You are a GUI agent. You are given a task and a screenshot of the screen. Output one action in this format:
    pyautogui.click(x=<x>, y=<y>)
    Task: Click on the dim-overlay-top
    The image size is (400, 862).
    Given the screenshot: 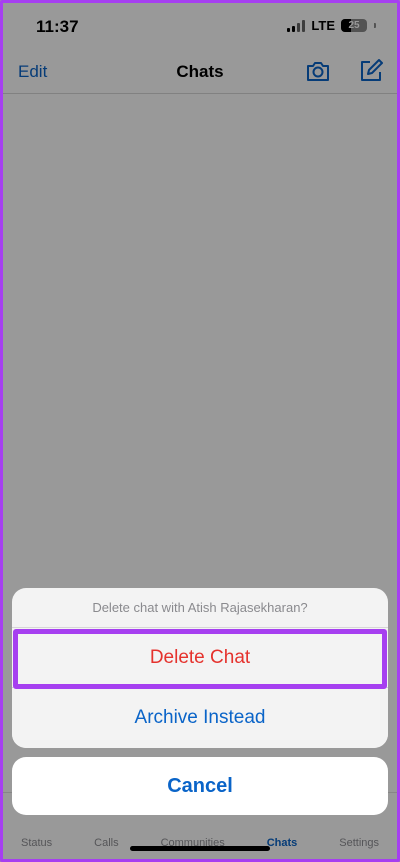 What is the action you would take?
    pyautogui.click(x=200, y=47)
    